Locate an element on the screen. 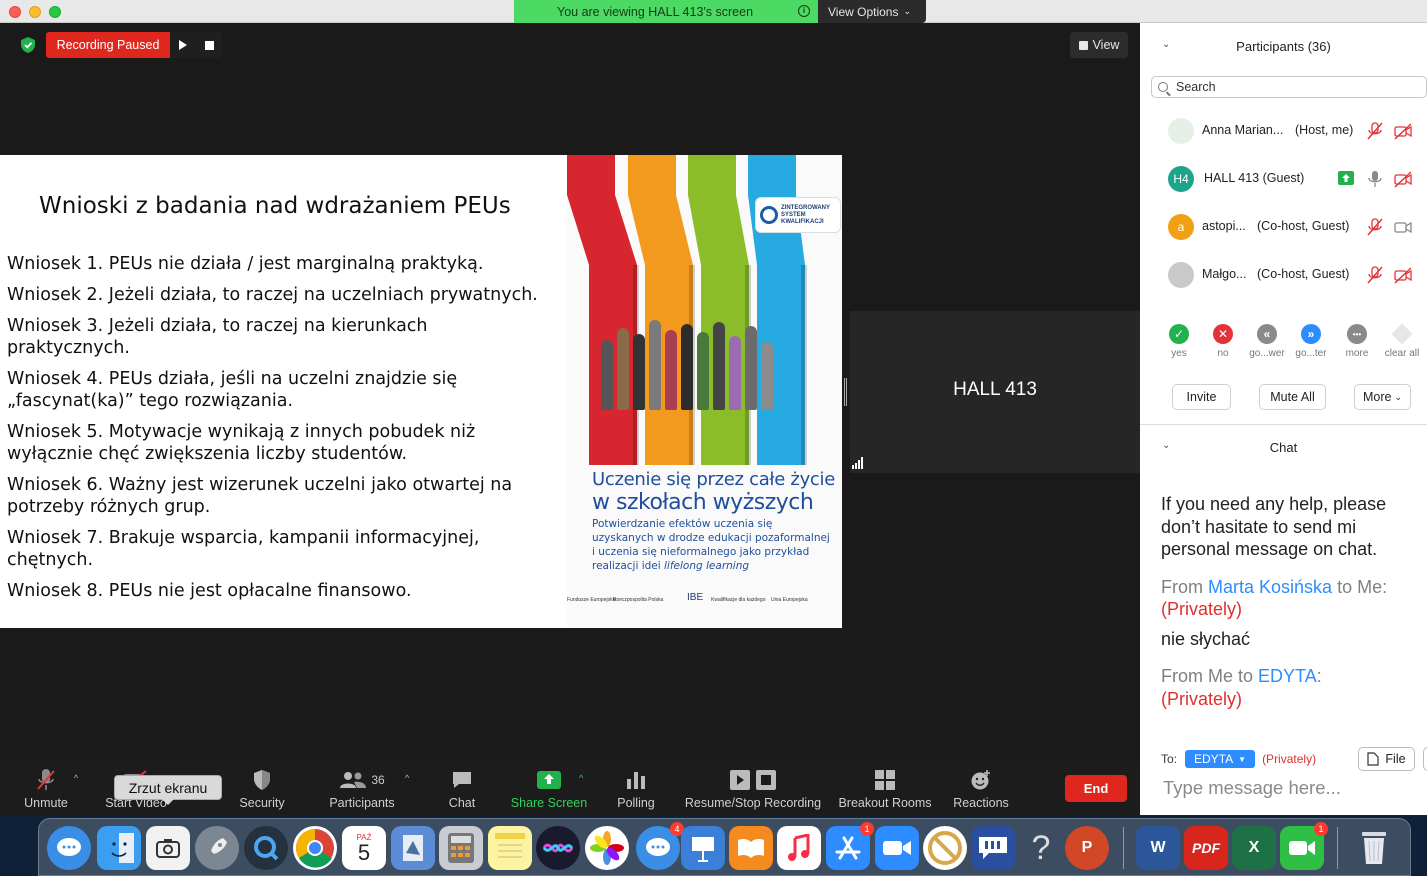 This screenshot has height=876, width=1427. music-icon is located at coordinates (799, 848).